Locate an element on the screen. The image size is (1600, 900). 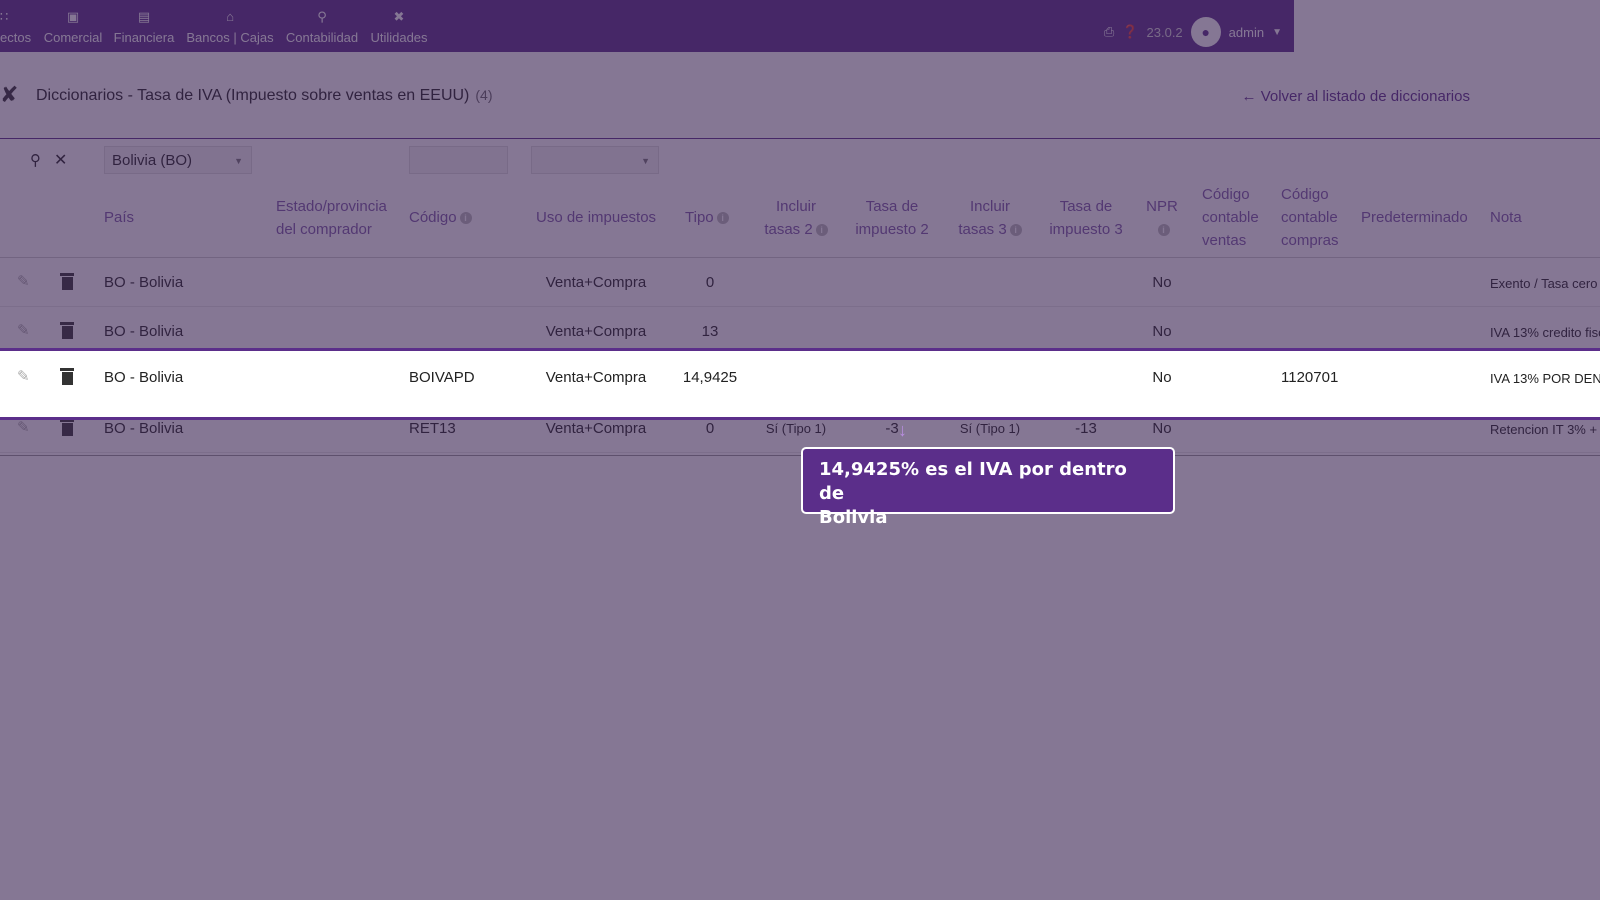
nav-item-utilidades: ✖ Utilidades is located at coordinates (399, 26).